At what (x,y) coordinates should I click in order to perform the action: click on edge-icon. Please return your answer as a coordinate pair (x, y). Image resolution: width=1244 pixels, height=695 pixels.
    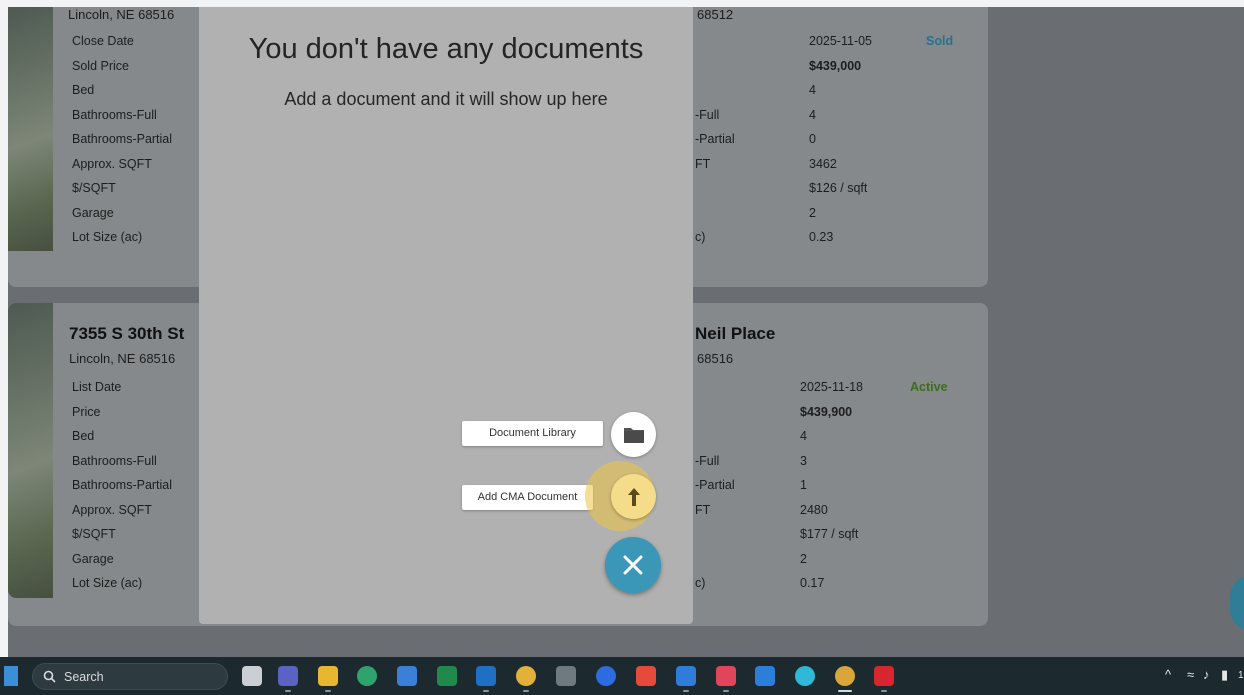
    Looking at the image, I should click on (367, 676).